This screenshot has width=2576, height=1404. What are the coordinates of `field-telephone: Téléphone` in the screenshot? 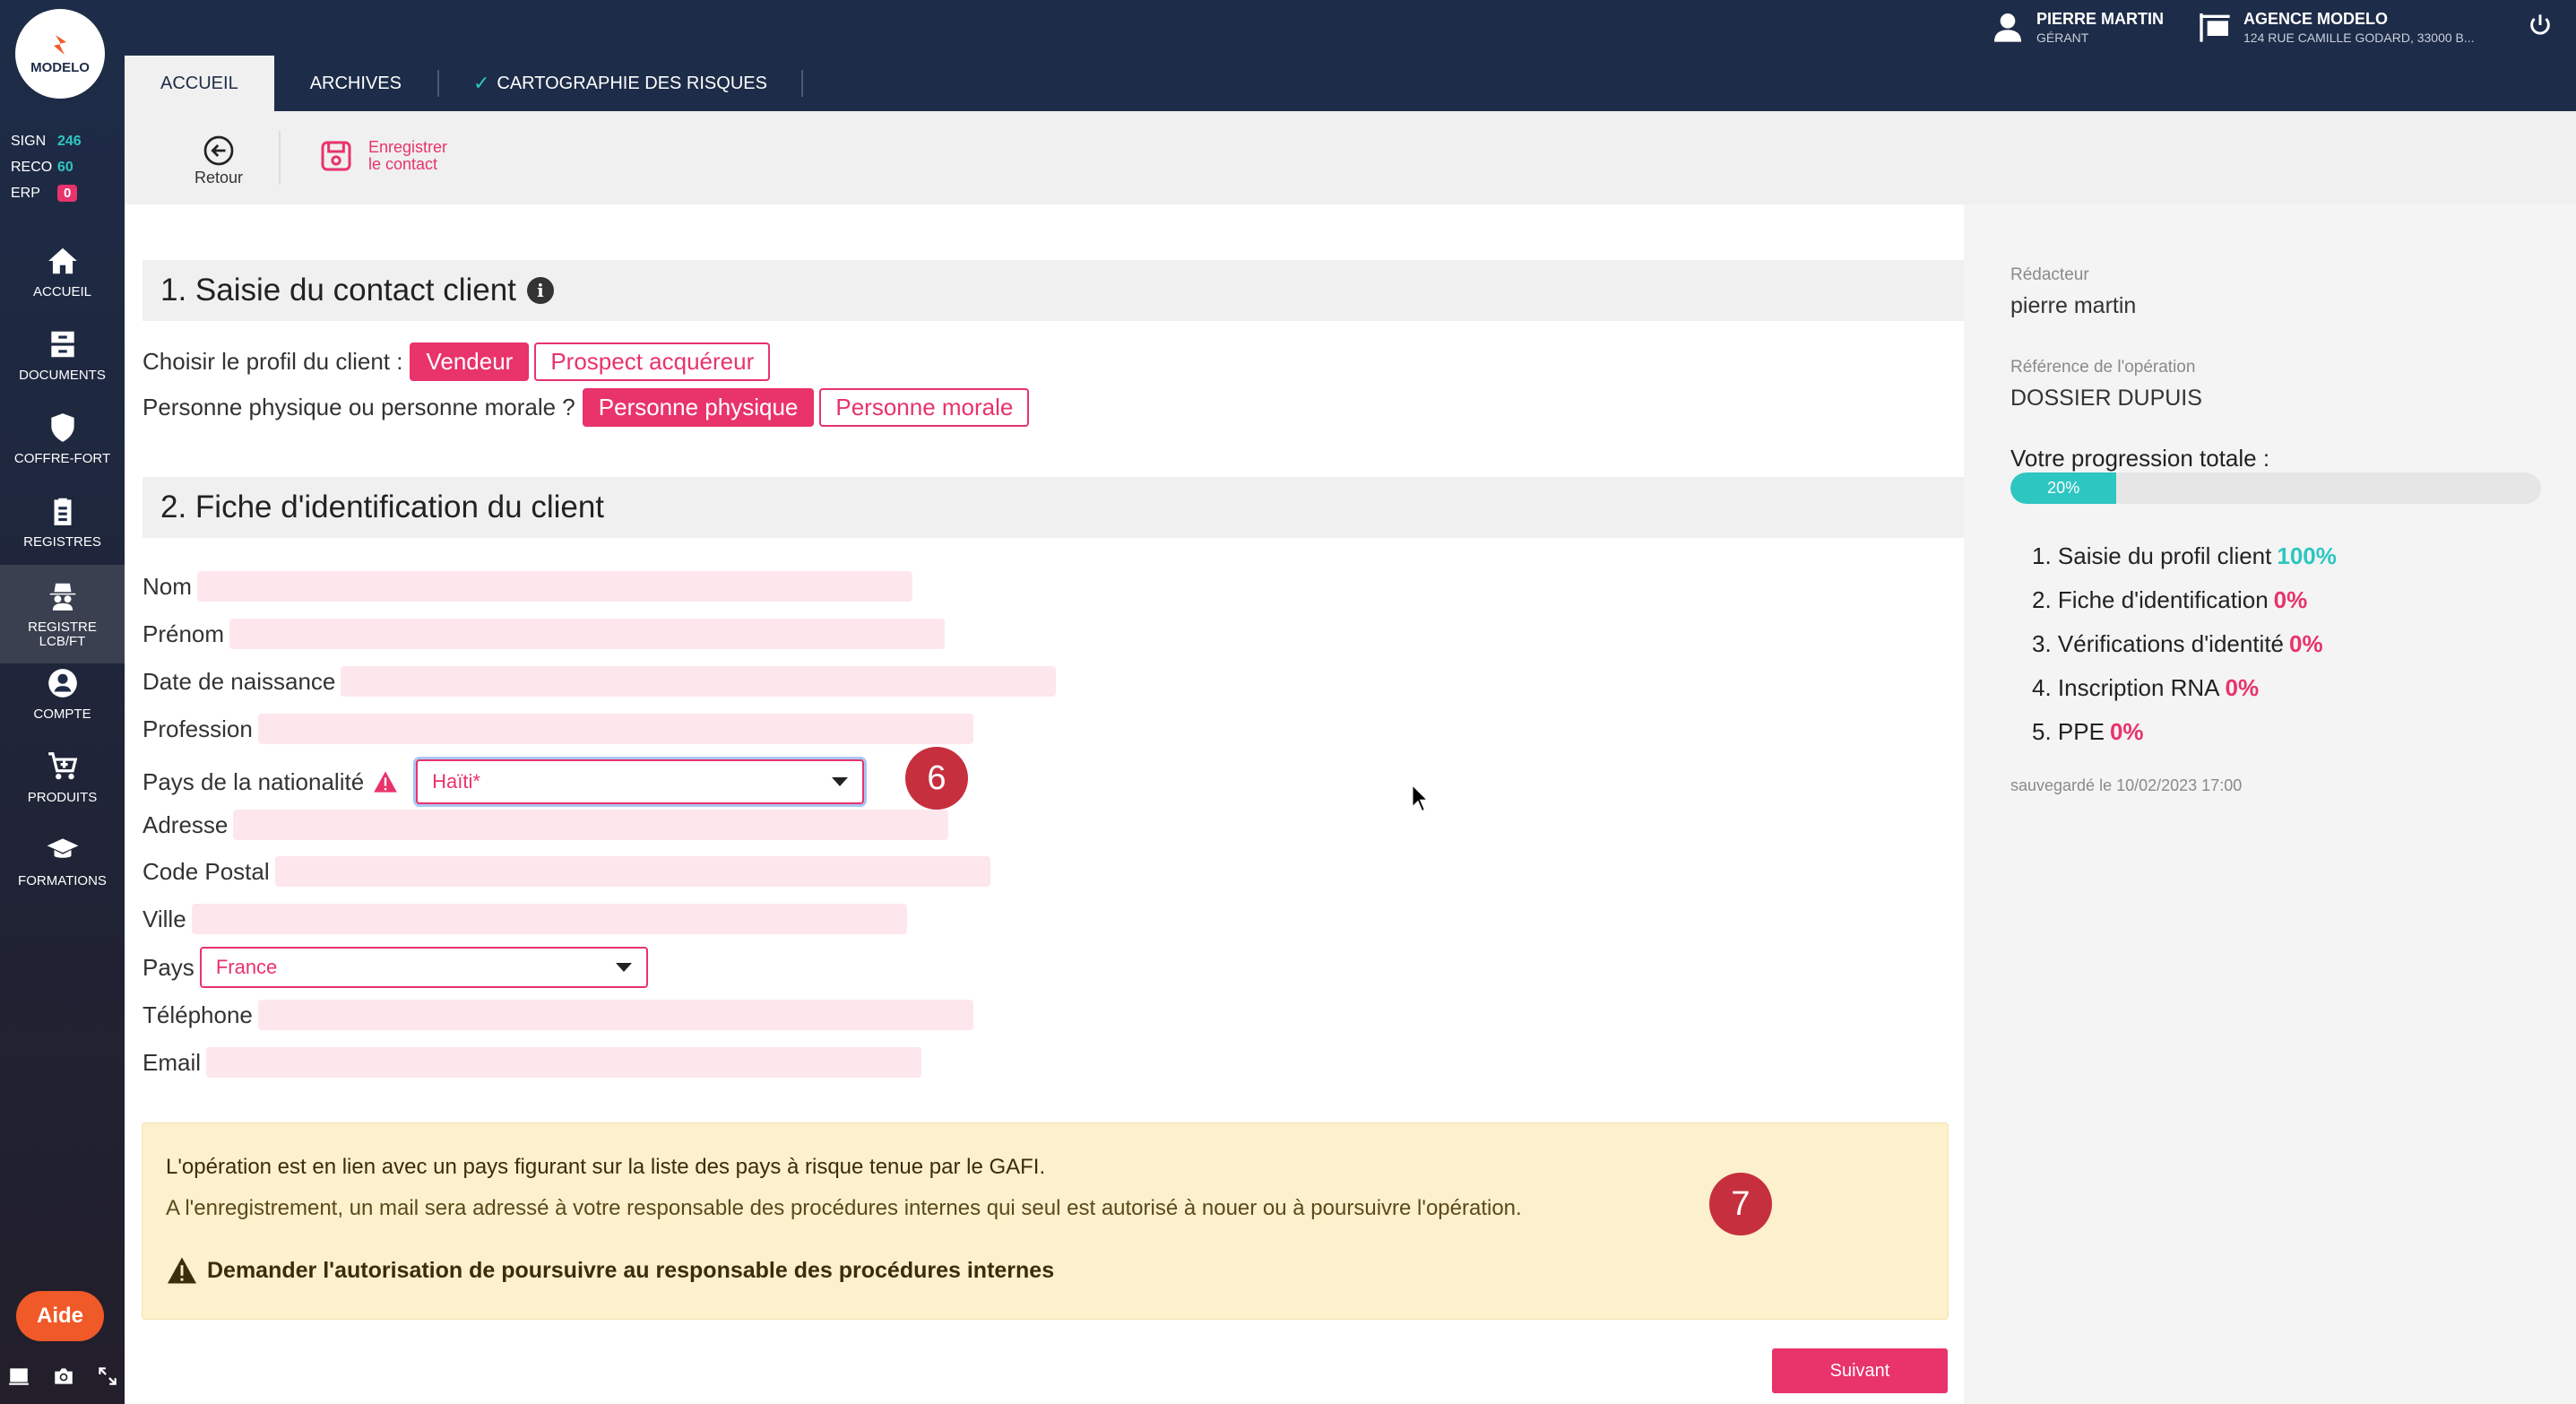 It's located at (558, 1015).